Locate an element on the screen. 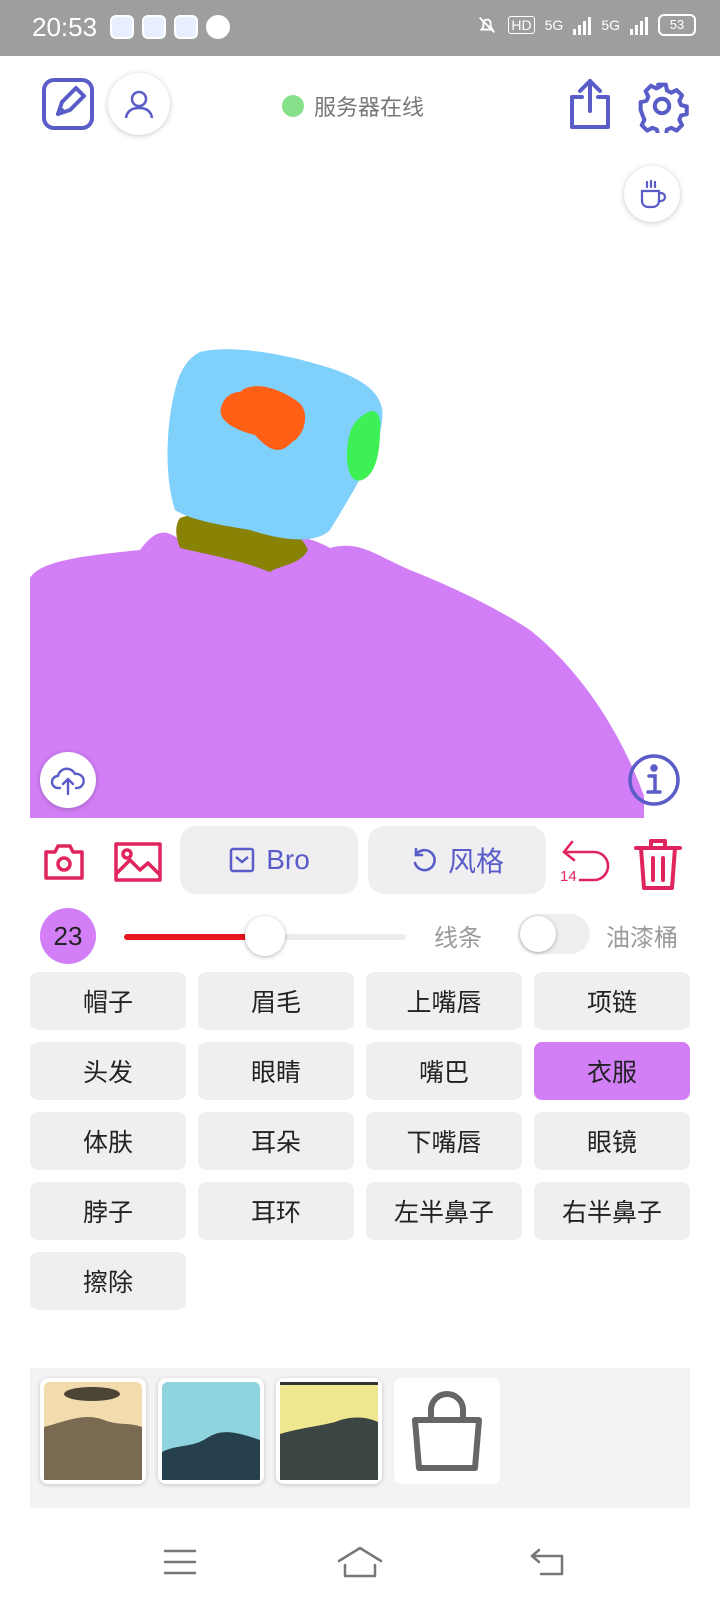 Image resolution: width=720 pixels, height=1605 pixels. status-indicators: HD 5G 5G 53 is located at coordinates (586, 25).